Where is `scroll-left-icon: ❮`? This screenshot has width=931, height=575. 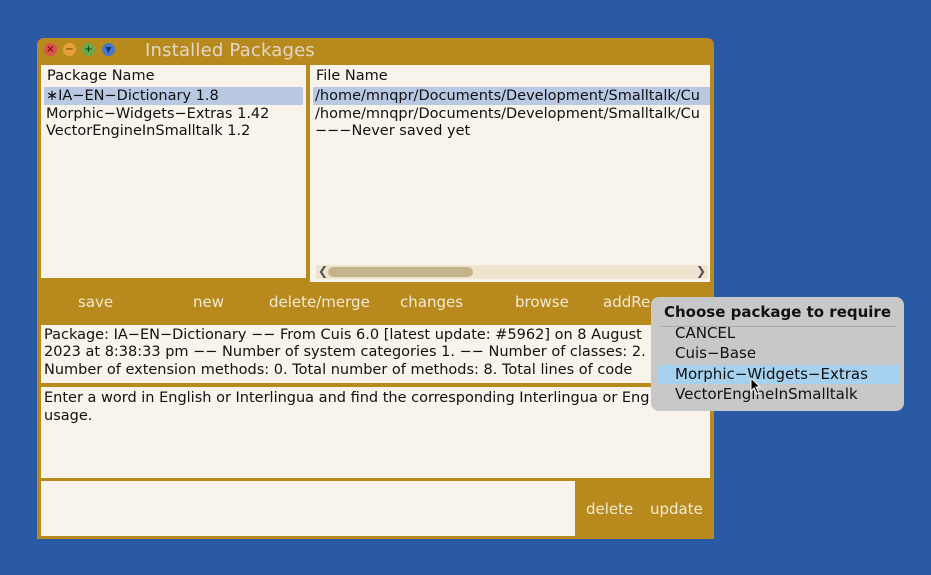
scroll-left-icon: ❮ is located at coordinates (323, 271).